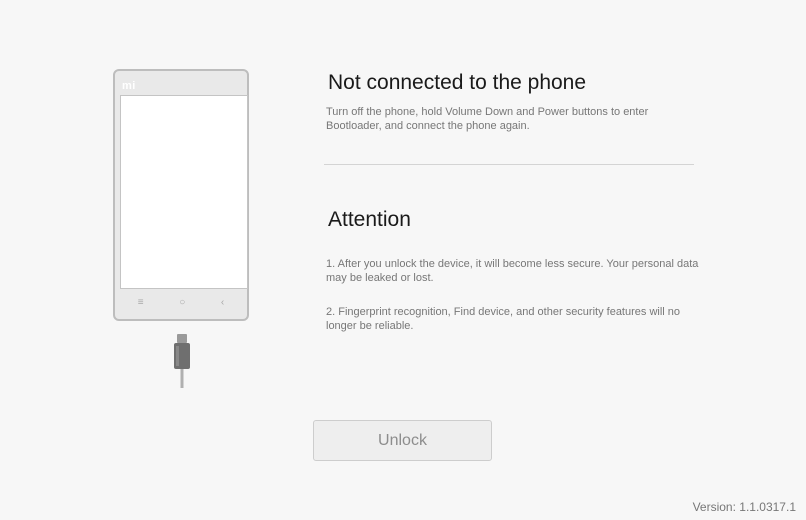  Describe the element at coordinates (182, 361) in the screenshot. I see `usb-cable-icon` at that location.